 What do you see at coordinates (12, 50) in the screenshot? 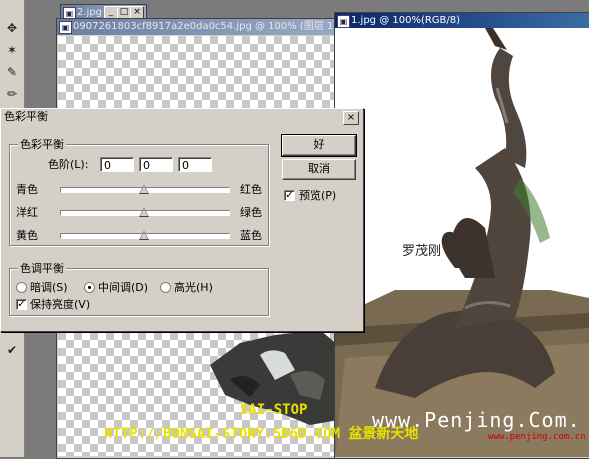
I see `magic-wand-icon: ✶` at bounding box center [12, 50].